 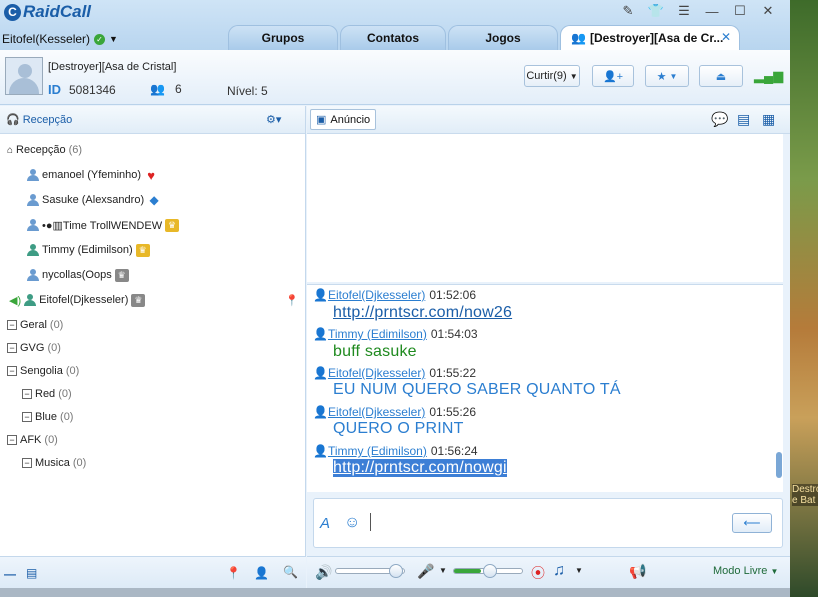 What do you see at coordinates (178, 89) in the screenshot?
I see `members-count: 6` at bounding box center [178, 89].